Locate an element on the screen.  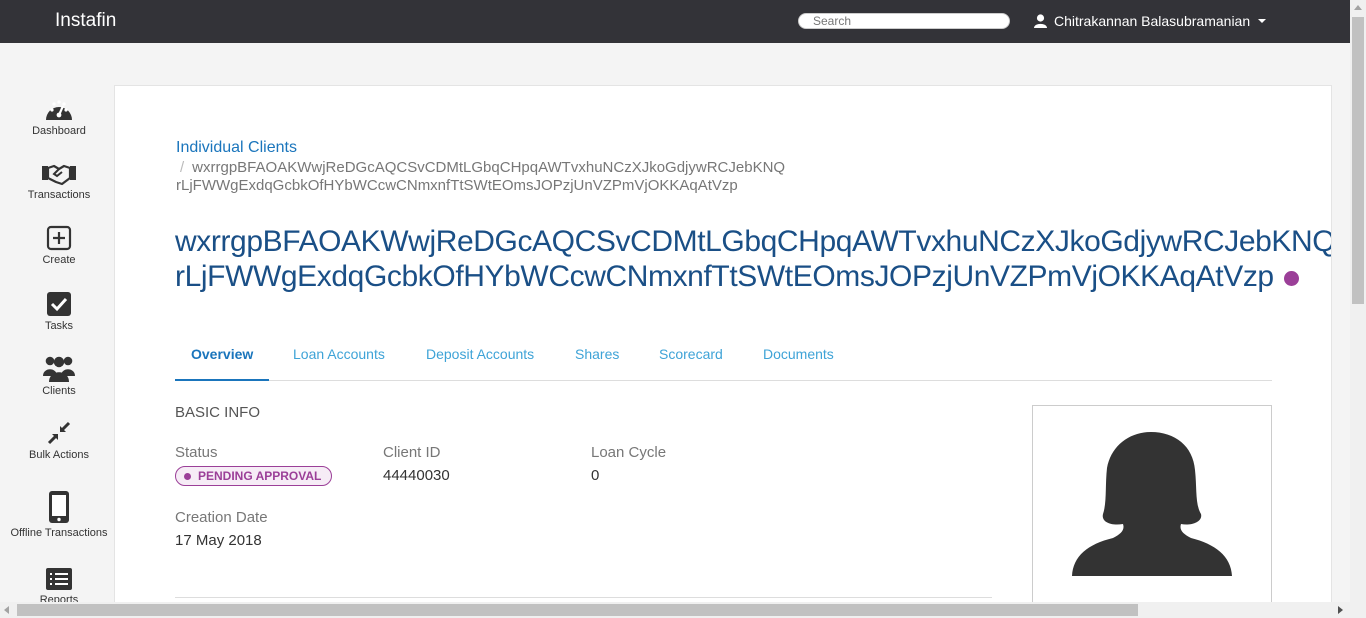
plus-square-icon is located at coordinates (59, 238).